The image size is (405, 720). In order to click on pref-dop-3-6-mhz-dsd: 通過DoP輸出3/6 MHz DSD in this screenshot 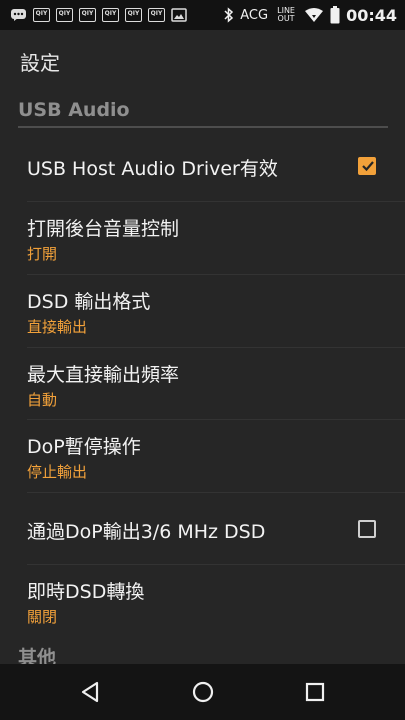, I will do `click(202, 529)`.